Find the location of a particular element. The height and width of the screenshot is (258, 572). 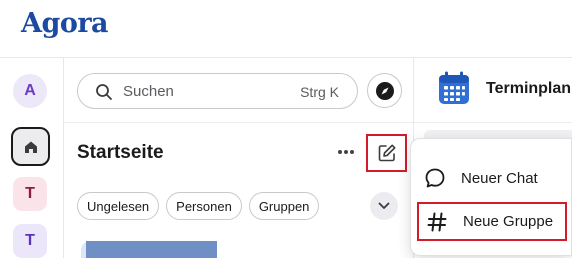

more-horizontal-icon is located at coordinates (346, 152).